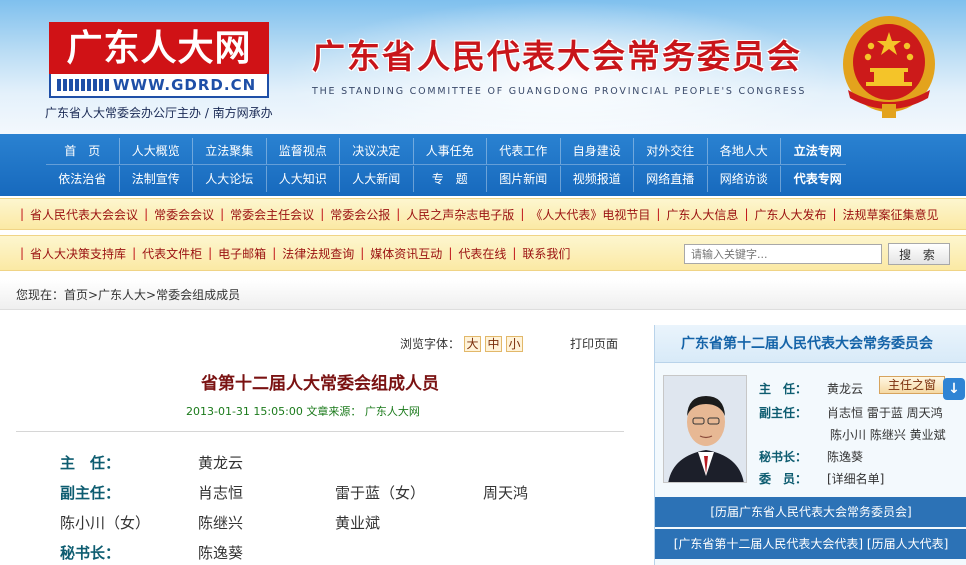  What do you see at coordinates (156, 151) in the screenshot?
I see `nav-overview: 人大概览` at bounding box center [156, 151].